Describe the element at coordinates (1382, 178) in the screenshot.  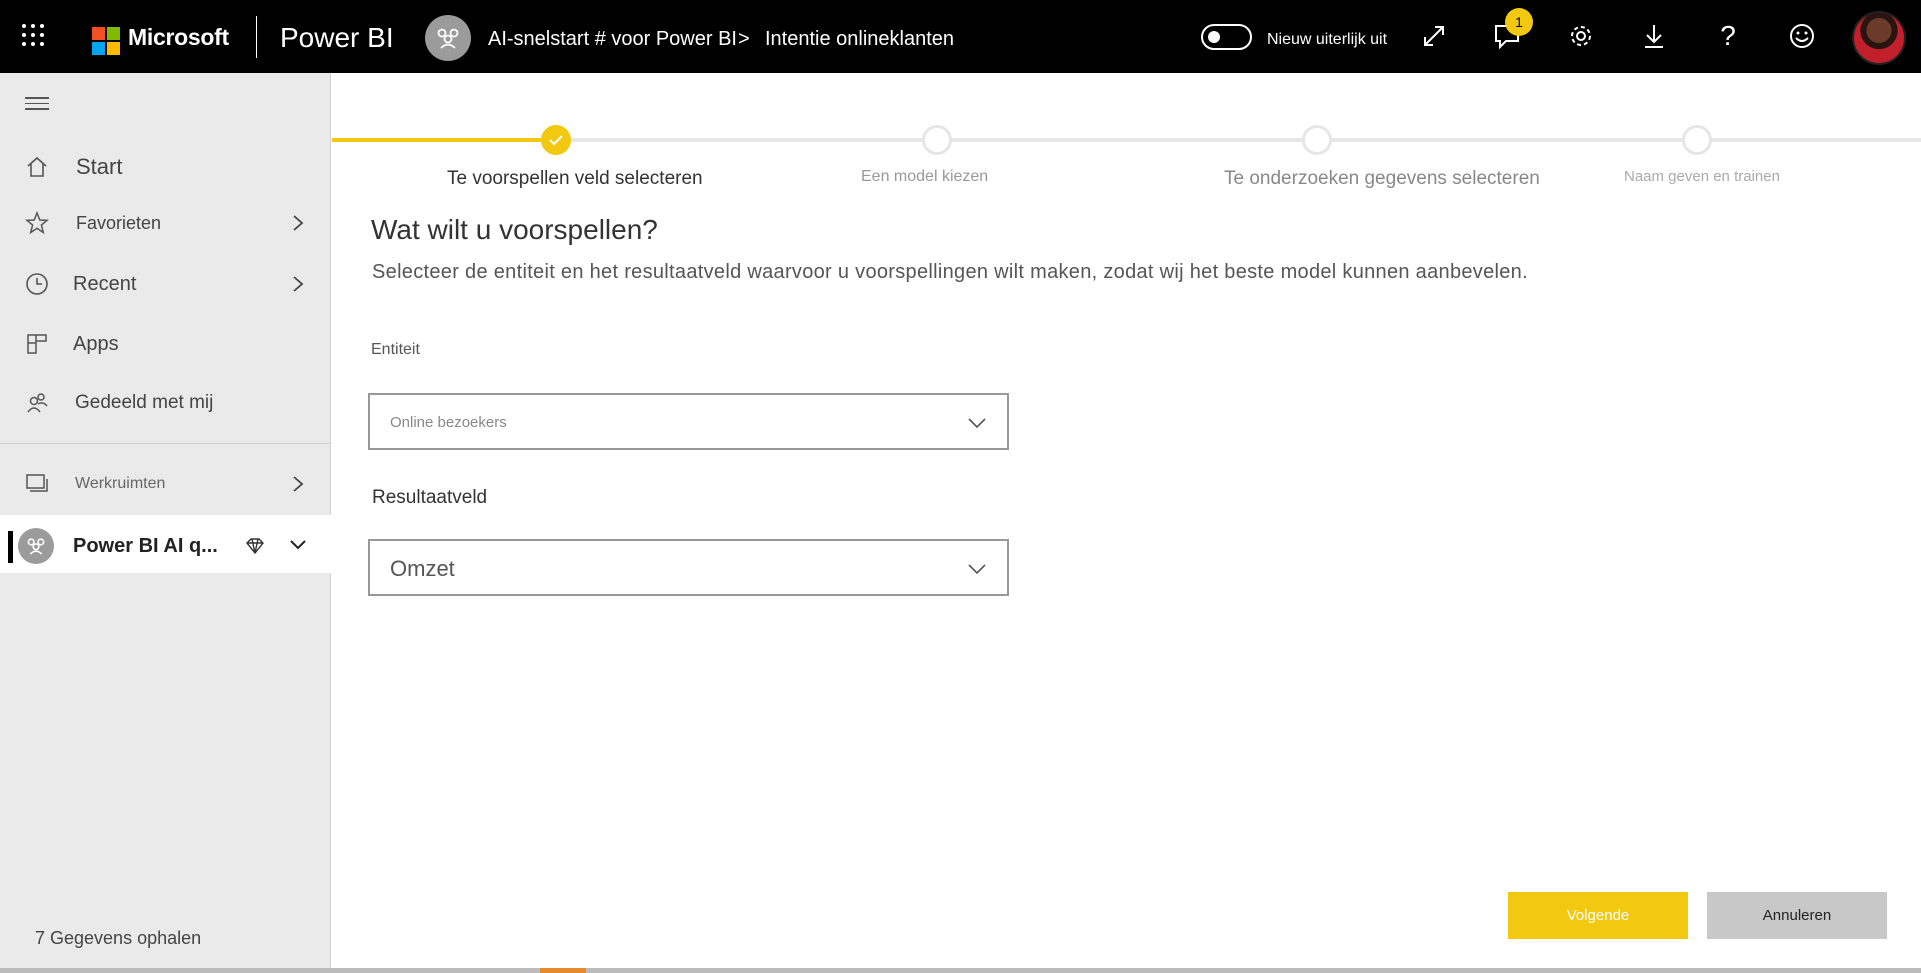
I see `step-3-label: Te onderzoeken gegevens selecteren` at that location.